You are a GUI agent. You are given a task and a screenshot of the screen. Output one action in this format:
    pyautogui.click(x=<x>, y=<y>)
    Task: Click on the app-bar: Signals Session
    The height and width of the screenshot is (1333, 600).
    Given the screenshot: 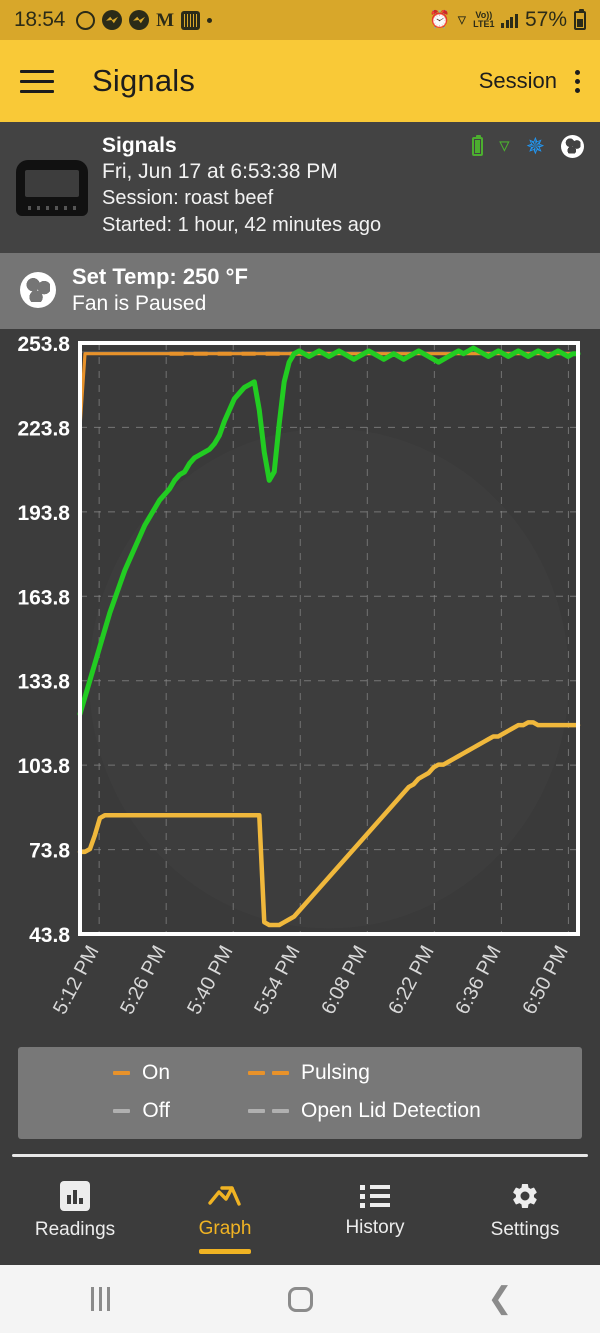 What is the action you would take?
    pyautogui.click(x=300, y=81)
    